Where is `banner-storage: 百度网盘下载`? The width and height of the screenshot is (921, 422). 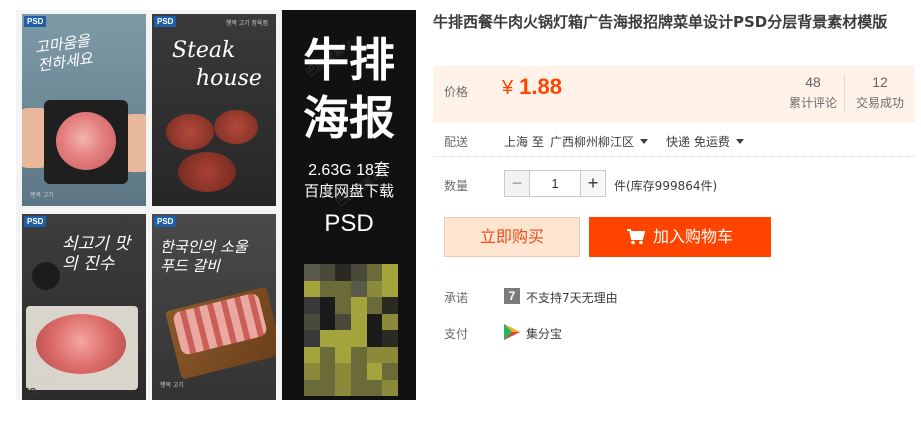
banner-storage: 百度网盘下载 is located at coordinates (348, 191).